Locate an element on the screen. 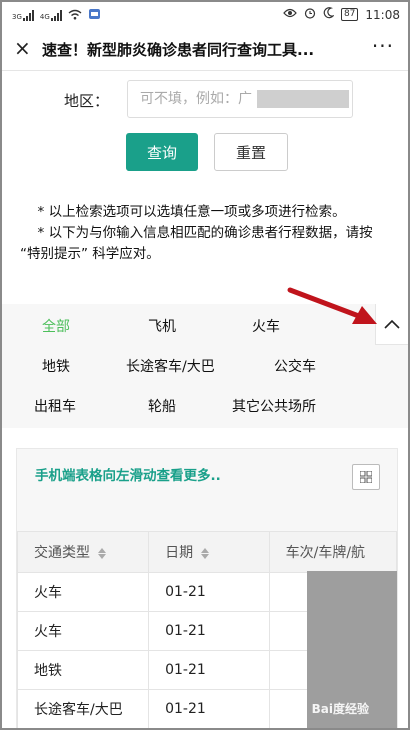 This screenshot has width=410, height=730. clock-time: 11:08 is located at coordinates (382, 14).